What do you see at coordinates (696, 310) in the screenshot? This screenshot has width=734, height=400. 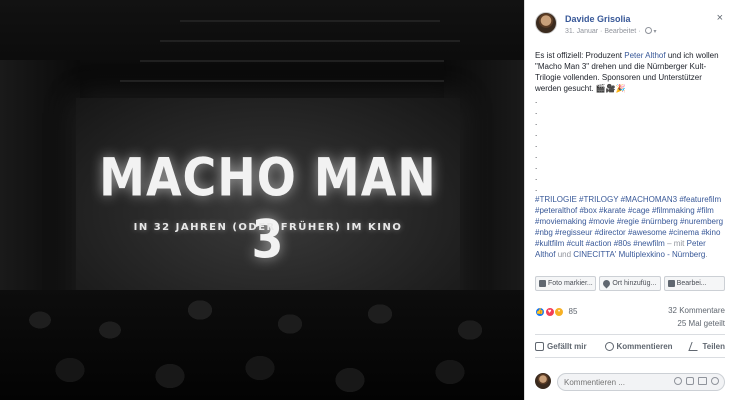 I see `comments-count: 32 Kommentare` at bounding box center [696, 310].